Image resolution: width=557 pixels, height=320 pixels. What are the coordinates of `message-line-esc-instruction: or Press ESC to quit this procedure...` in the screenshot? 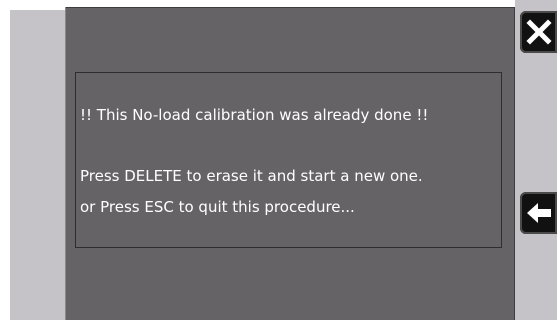 It's located at (217, 207).